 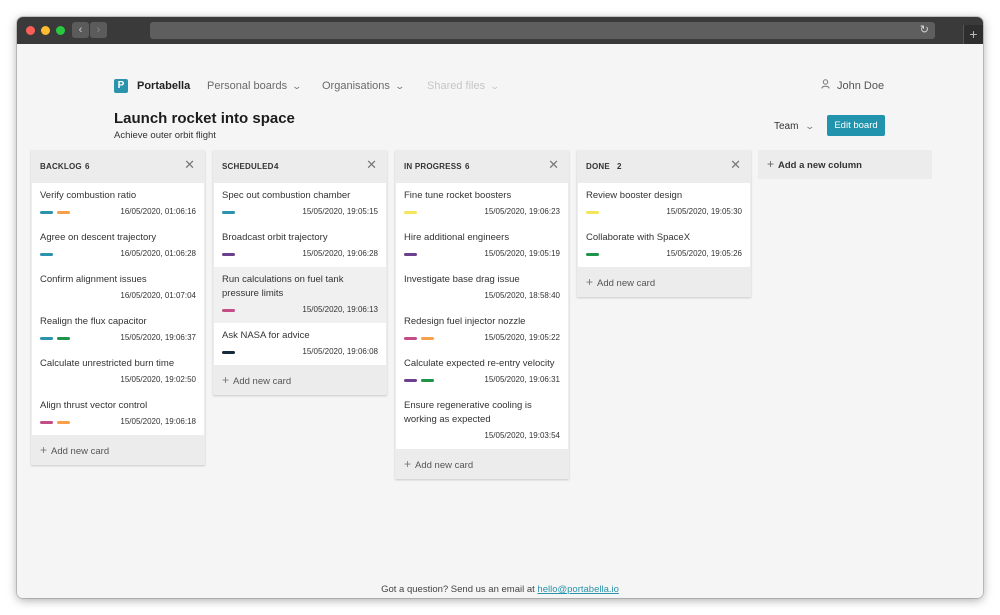 What do you see at coordinates (664, 166) in the screenshot?
I see `column-header: DONE 2 ✕` at bounding box center [664, 166].